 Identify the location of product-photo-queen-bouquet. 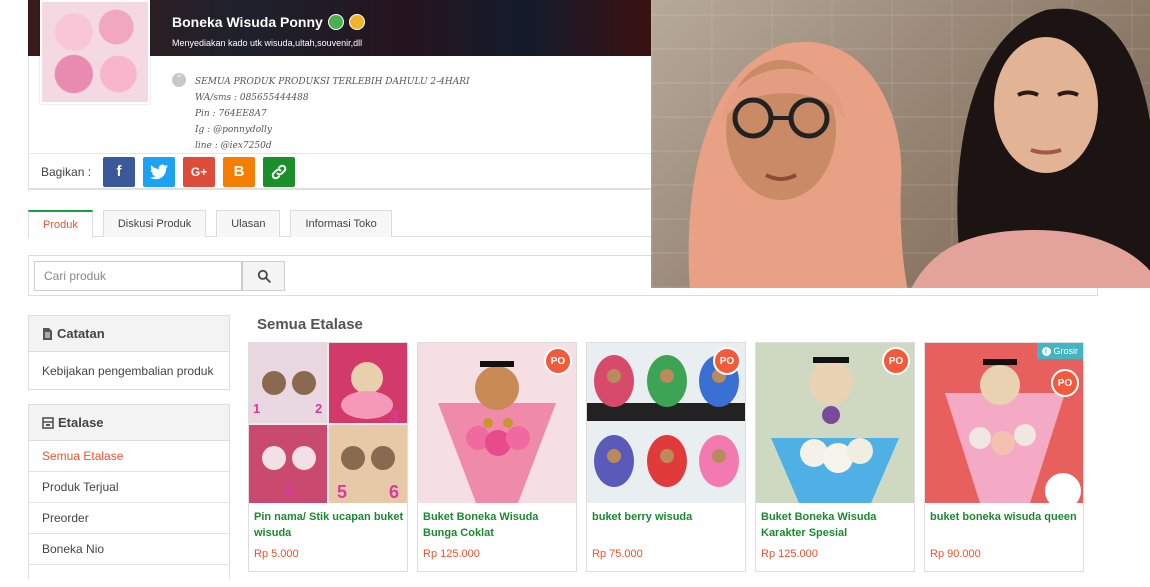
(1004, 423).